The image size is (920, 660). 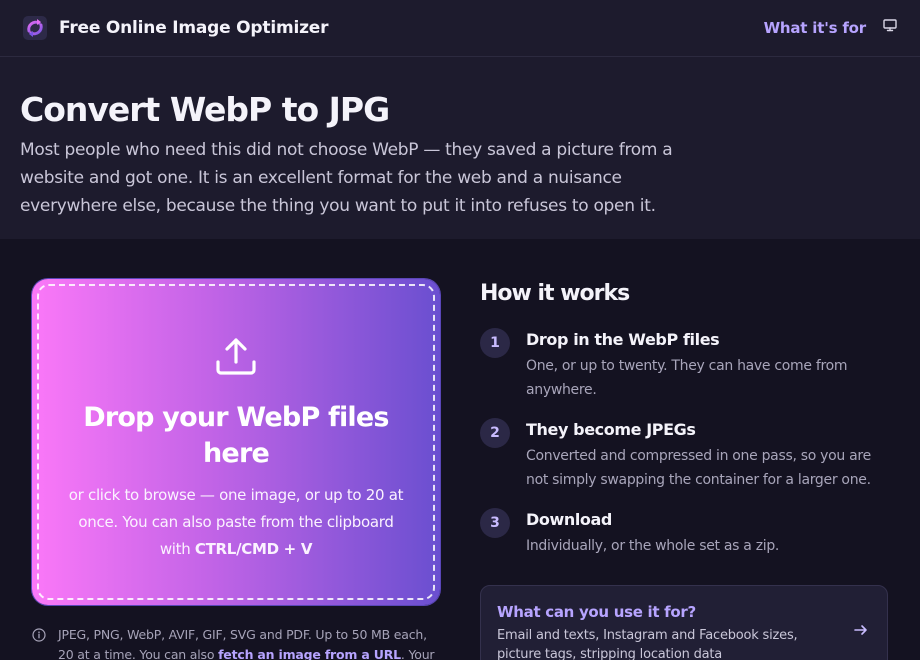 What do you see at coordinates (236, 356) in the screenshot?
I see `upload-icon` at bounding box center [236, 356].